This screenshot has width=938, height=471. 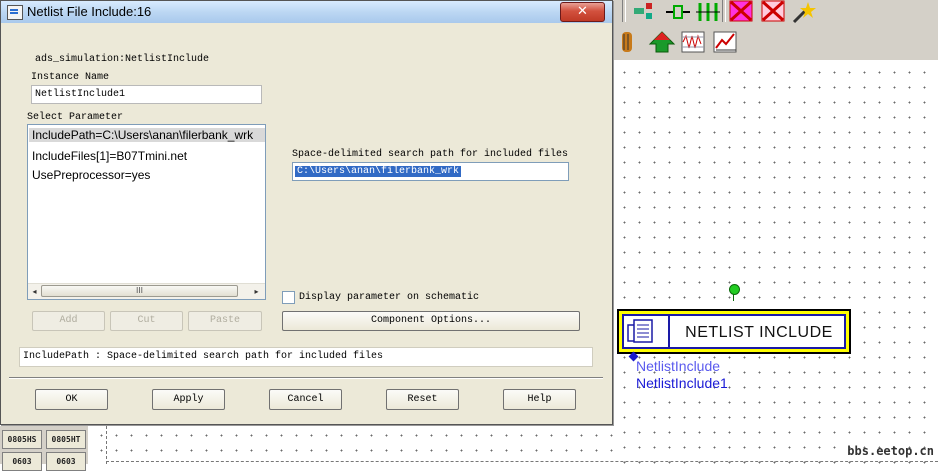 I want to click on cancel-button: Cancel, so click(x=305, y=399).